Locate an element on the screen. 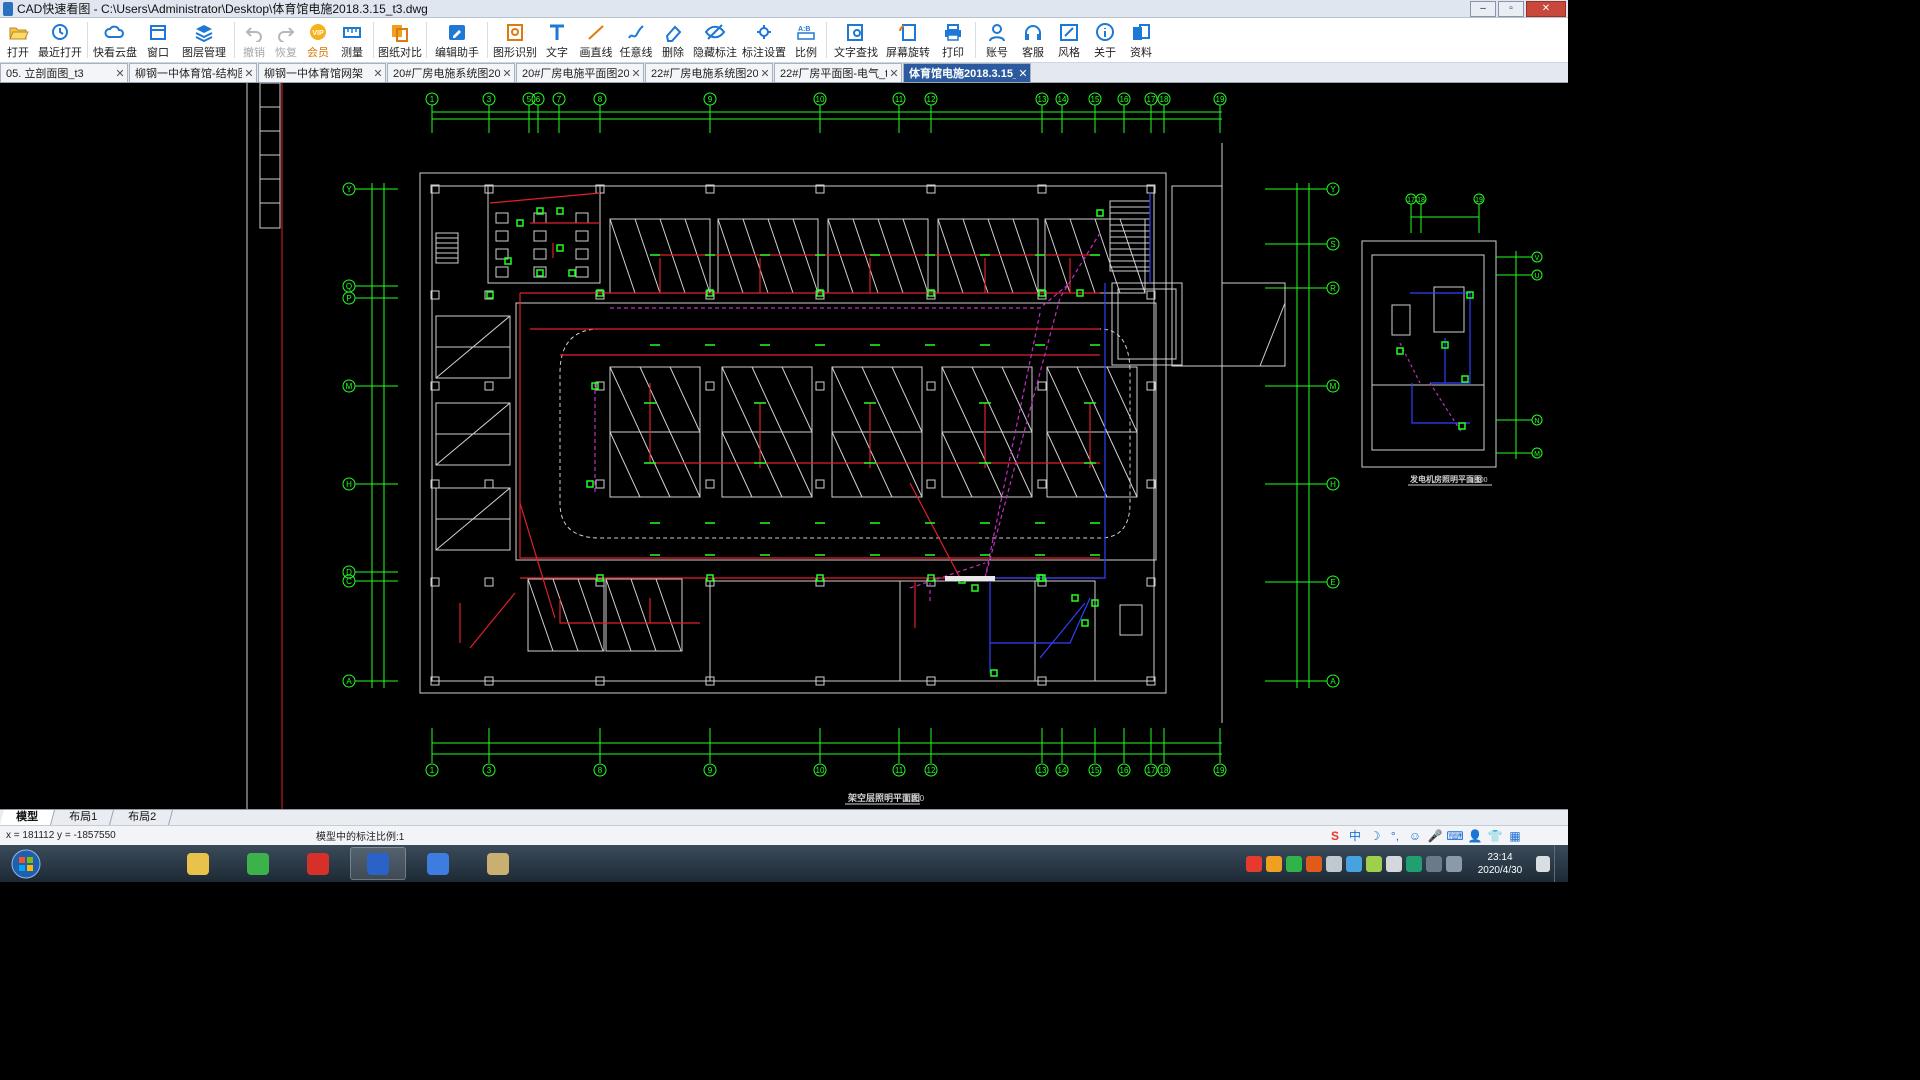 This screenshot has height=1080, width=1920. toolbar-button-eye-hide: 隐藏标注 is located at coordinates (715, 40).